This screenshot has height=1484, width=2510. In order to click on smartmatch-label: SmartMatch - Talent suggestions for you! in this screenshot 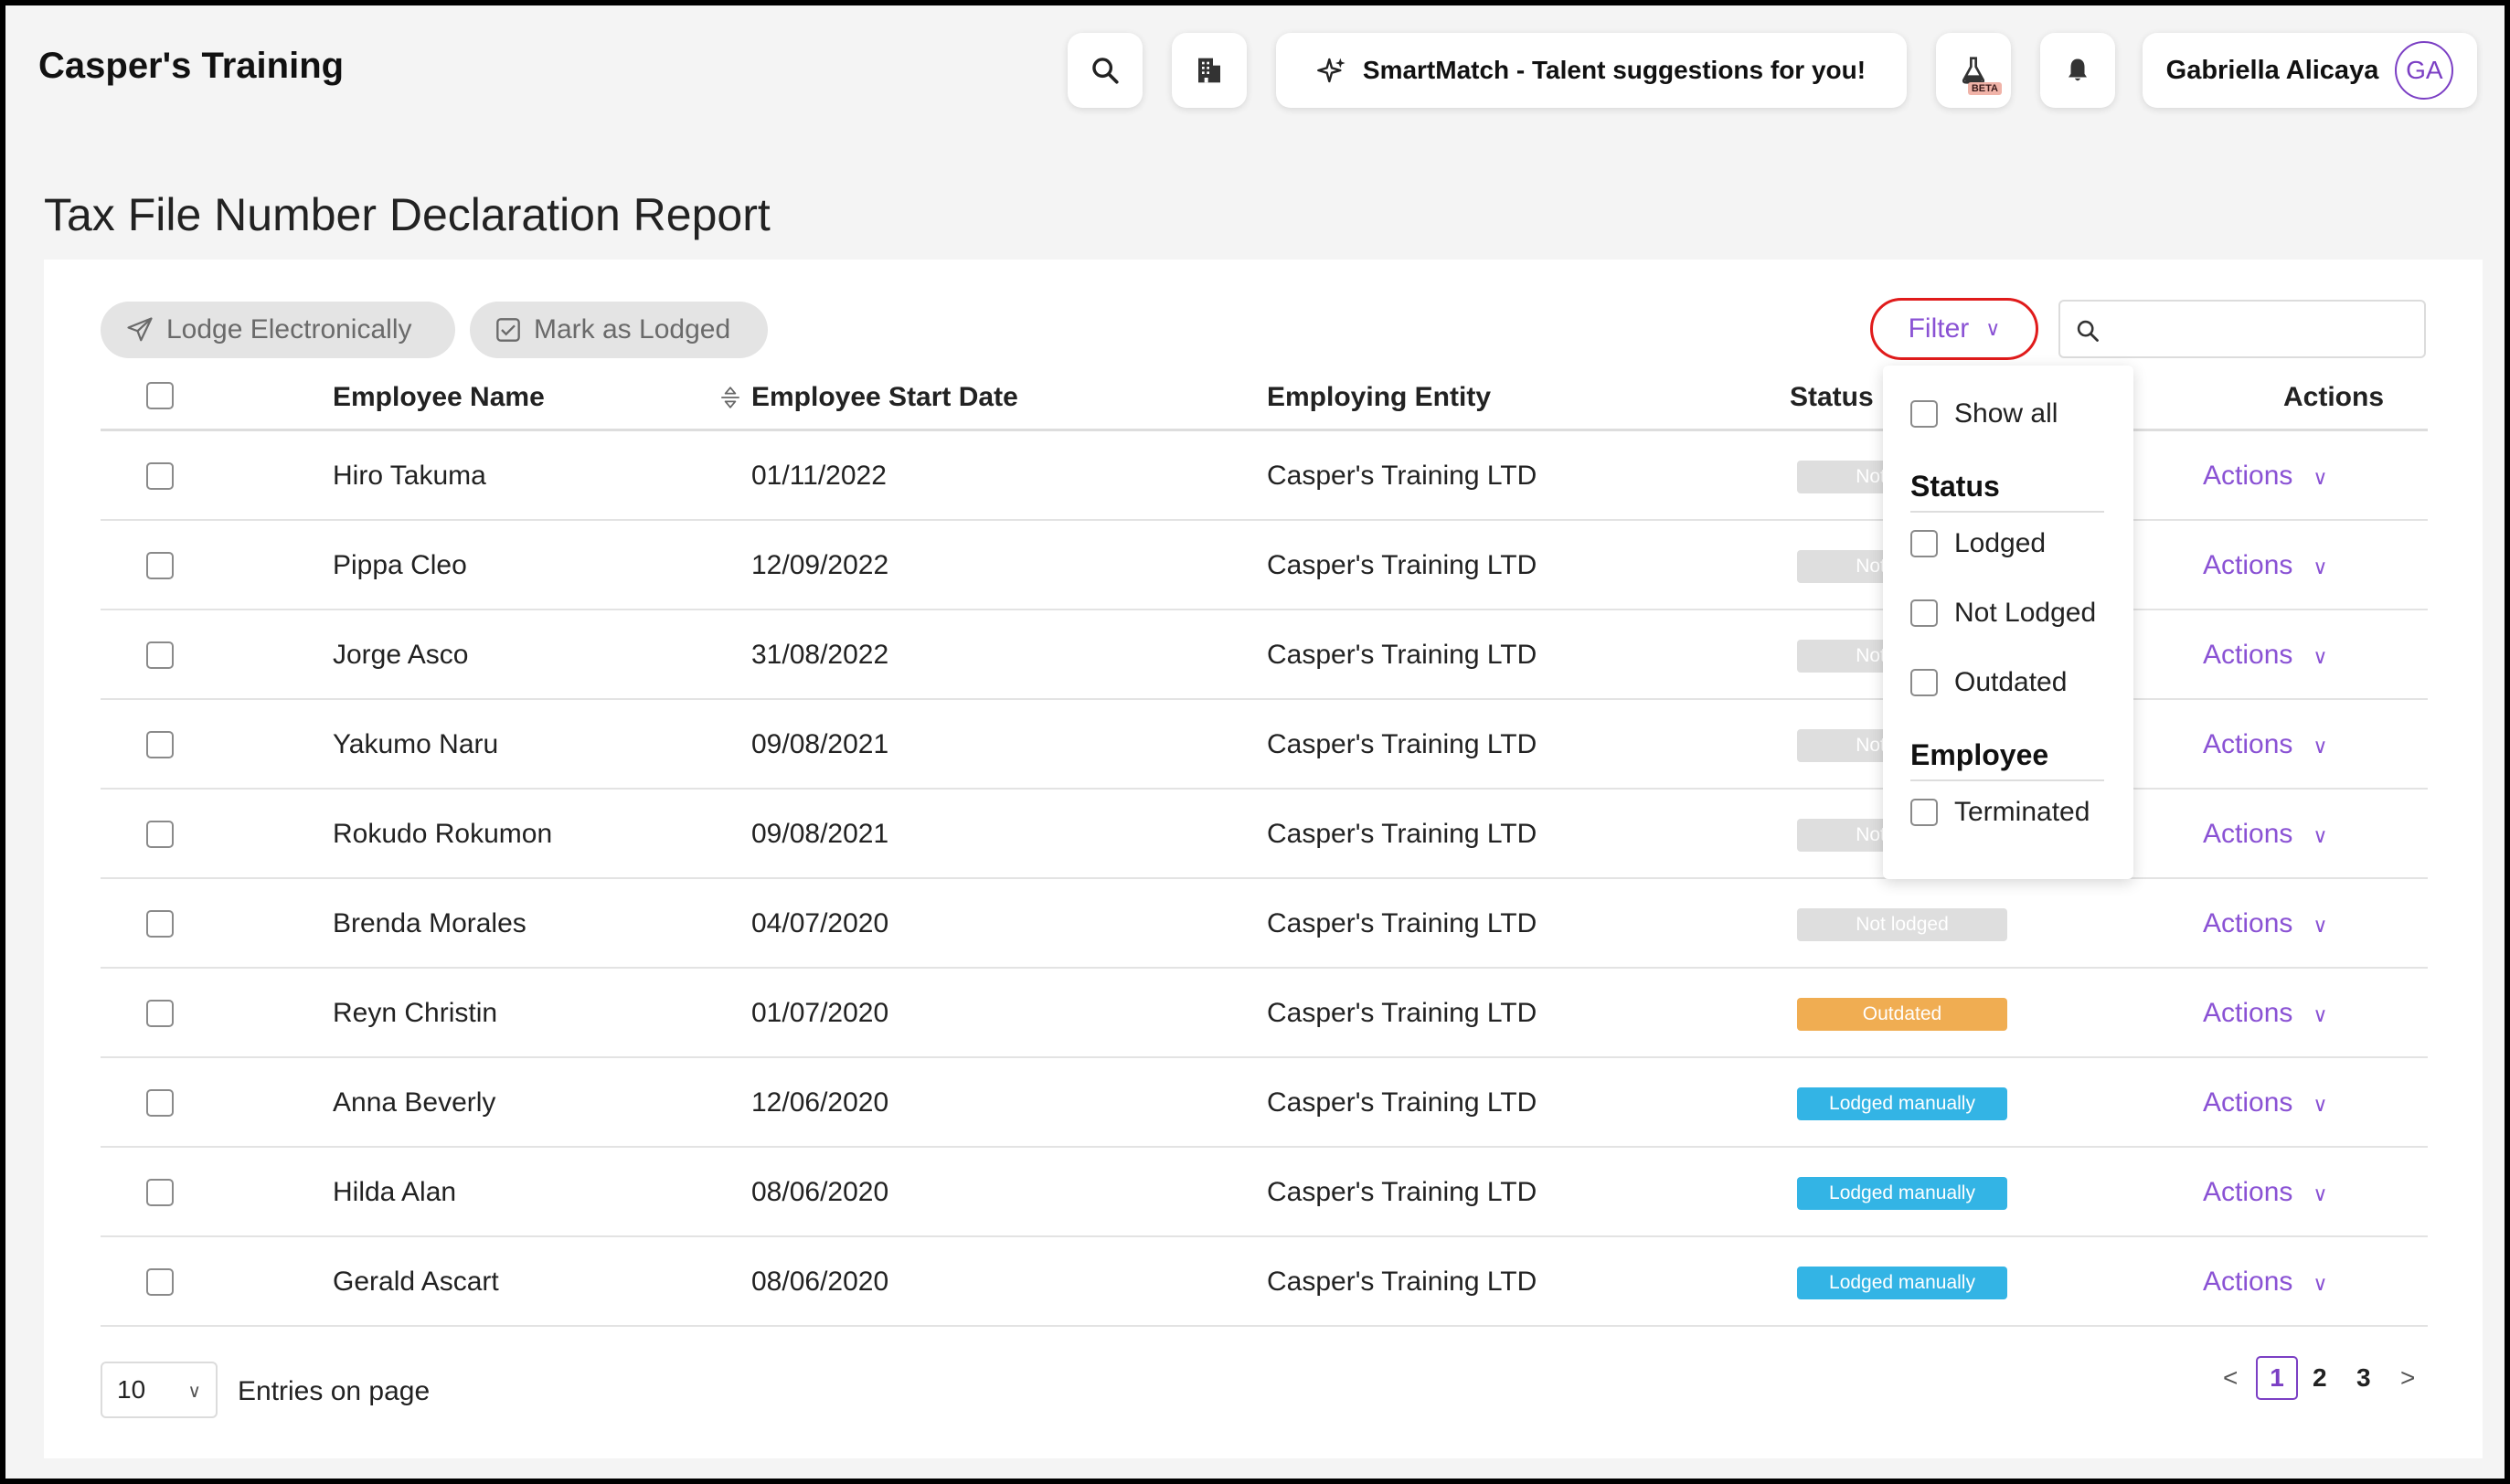, I will do `click(1614, 70)`.